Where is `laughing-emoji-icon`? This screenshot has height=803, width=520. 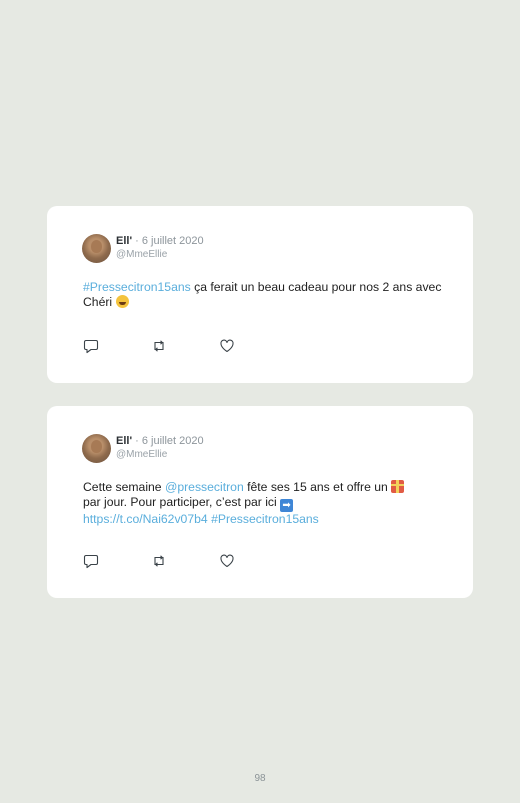
laughing-emoji-icon is located at coordinates (122, 301).